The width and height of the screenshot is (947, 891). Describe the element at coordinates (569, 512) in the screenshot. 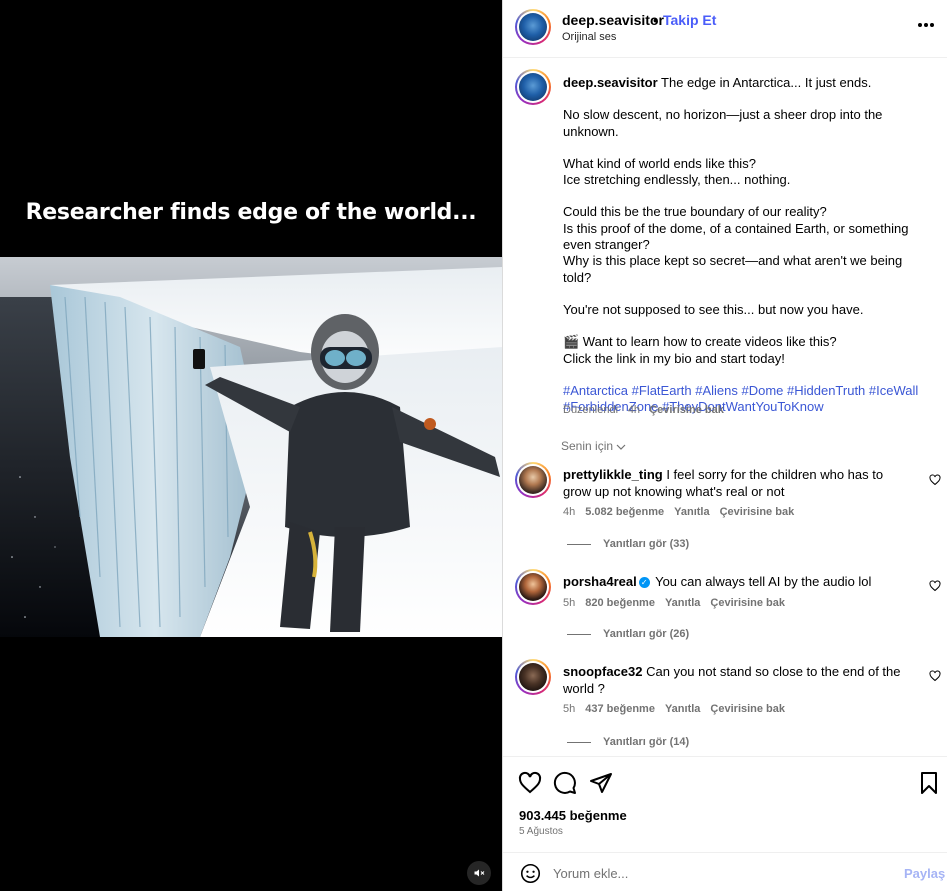

I see `comment-time: 4h` at that location.